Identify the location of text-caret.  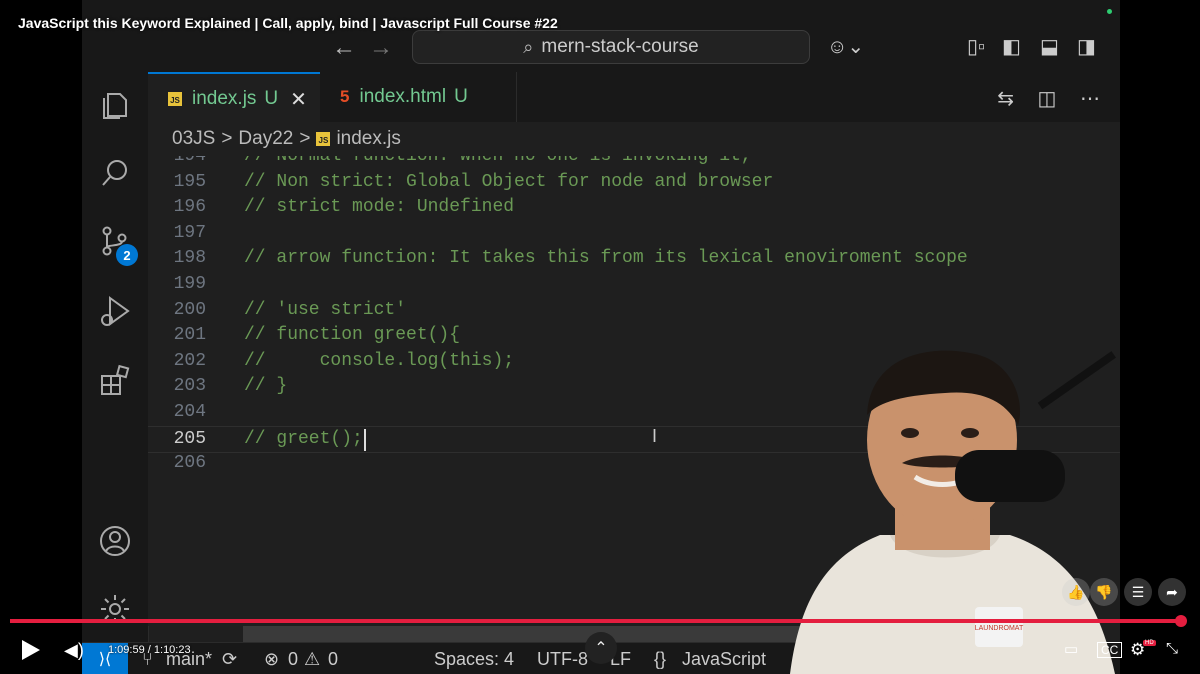
(365, 439).